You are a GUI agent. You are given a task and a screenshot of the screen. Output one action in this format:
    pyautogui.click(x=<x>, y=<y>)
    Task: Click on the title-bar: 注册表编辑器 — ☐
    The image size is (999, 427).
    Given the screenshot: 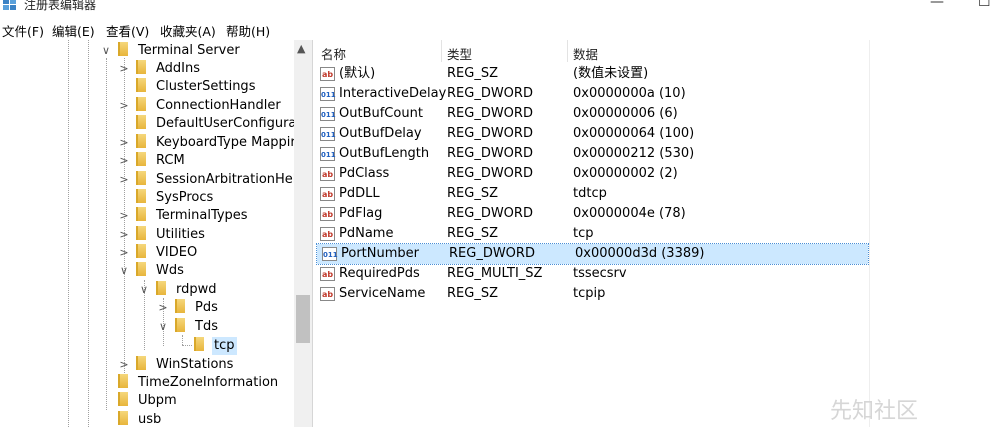 What is the action you would take?
    pyautogui.click(x=499, y=7)
    